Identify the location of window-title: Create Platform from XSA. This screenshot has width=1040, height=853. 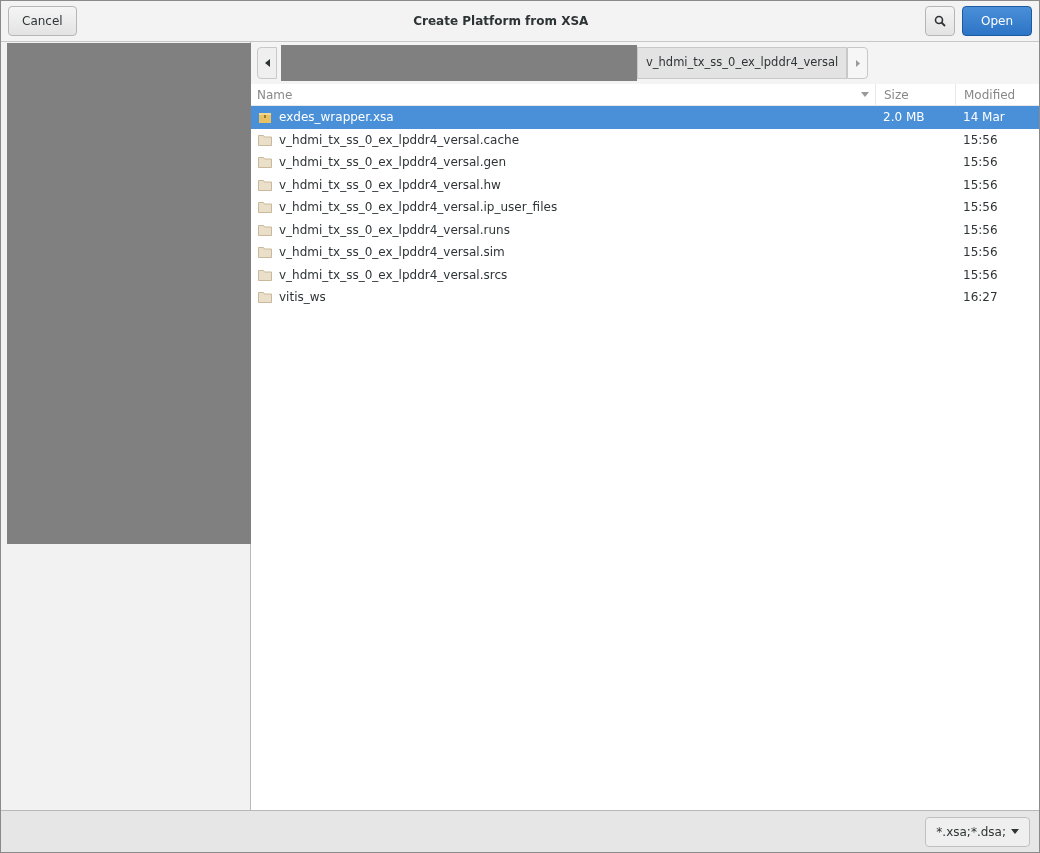
(501, 21).